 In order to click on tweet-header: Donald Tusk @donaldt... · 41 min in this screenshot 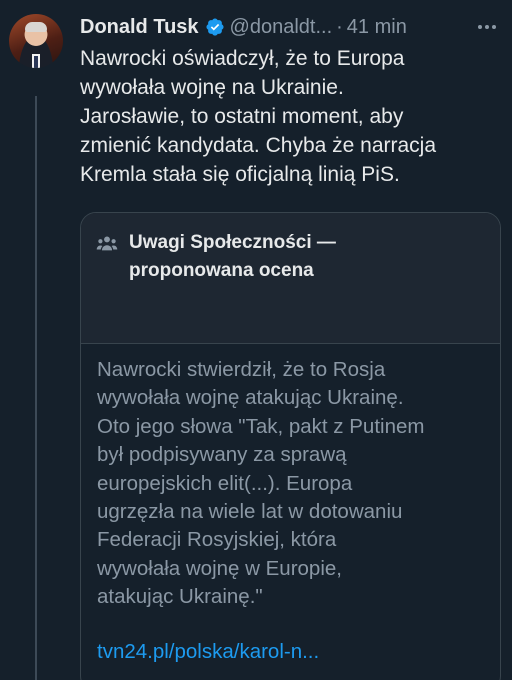, I will do `click(290, 27)`.